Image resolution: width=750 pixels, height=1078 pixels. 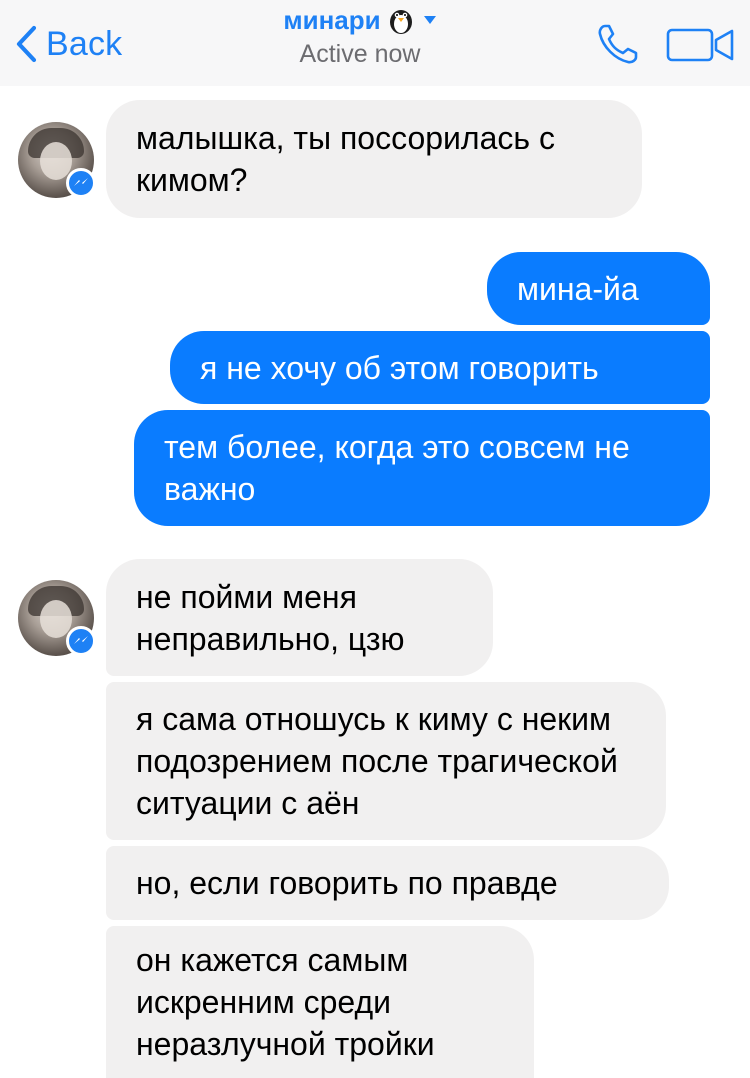 I want to click on back-label: Back, so click(x=84, y=43).